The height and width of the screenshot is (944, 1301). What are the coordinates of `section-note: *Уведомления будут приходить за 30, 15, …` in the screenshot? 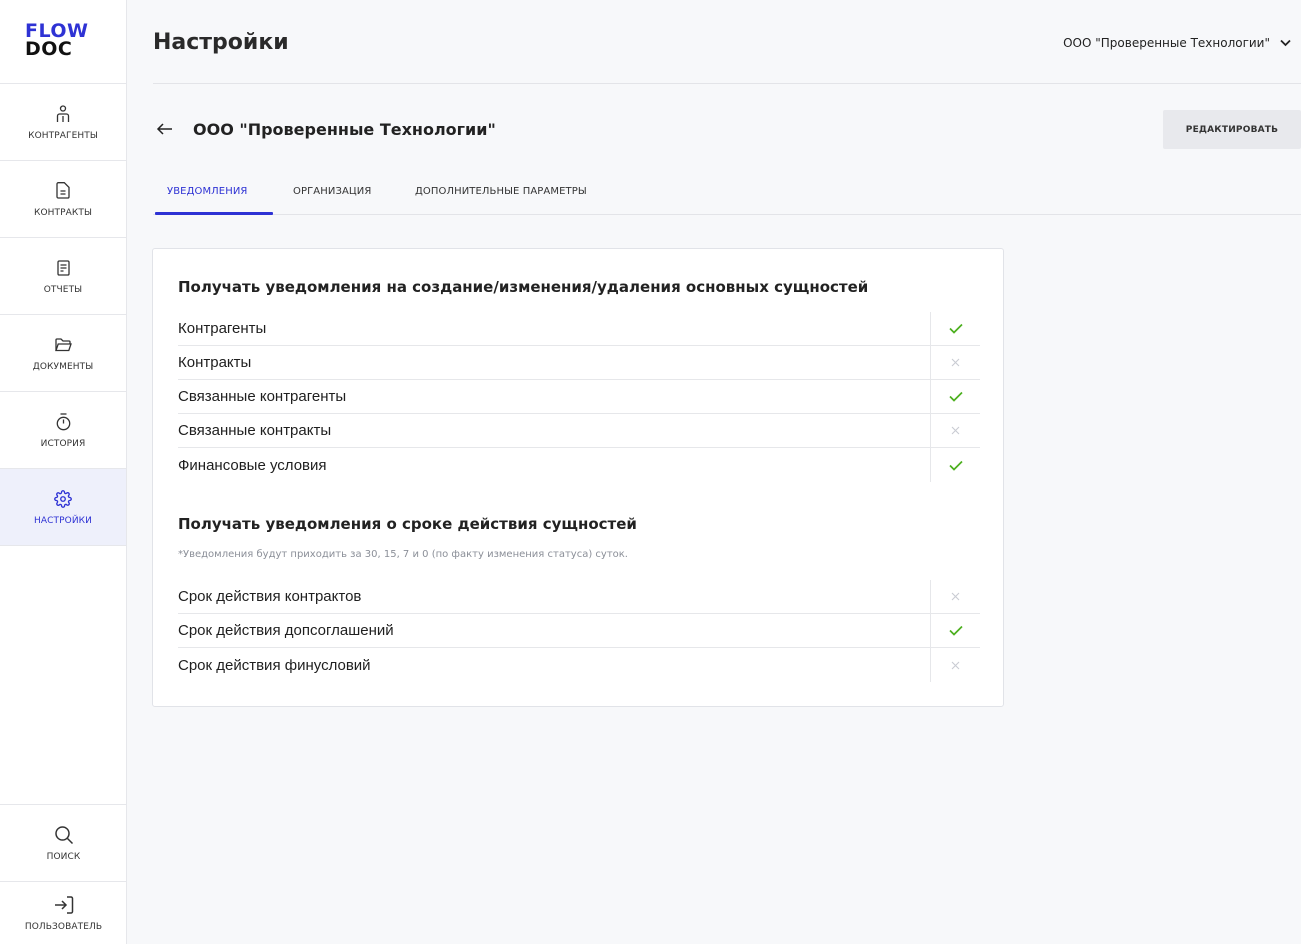 It's located at (403, 554).